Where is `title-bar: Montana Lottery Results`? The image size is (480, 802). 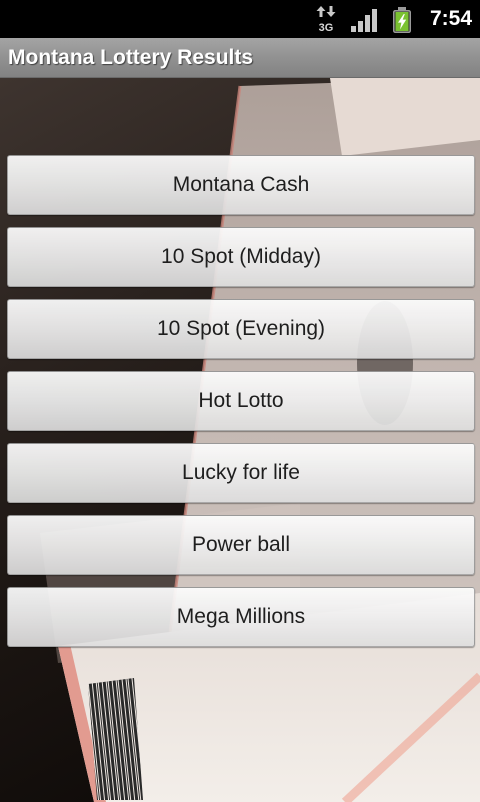 title-bar: Montana Lottery Results is located at coordinates (240, 58).